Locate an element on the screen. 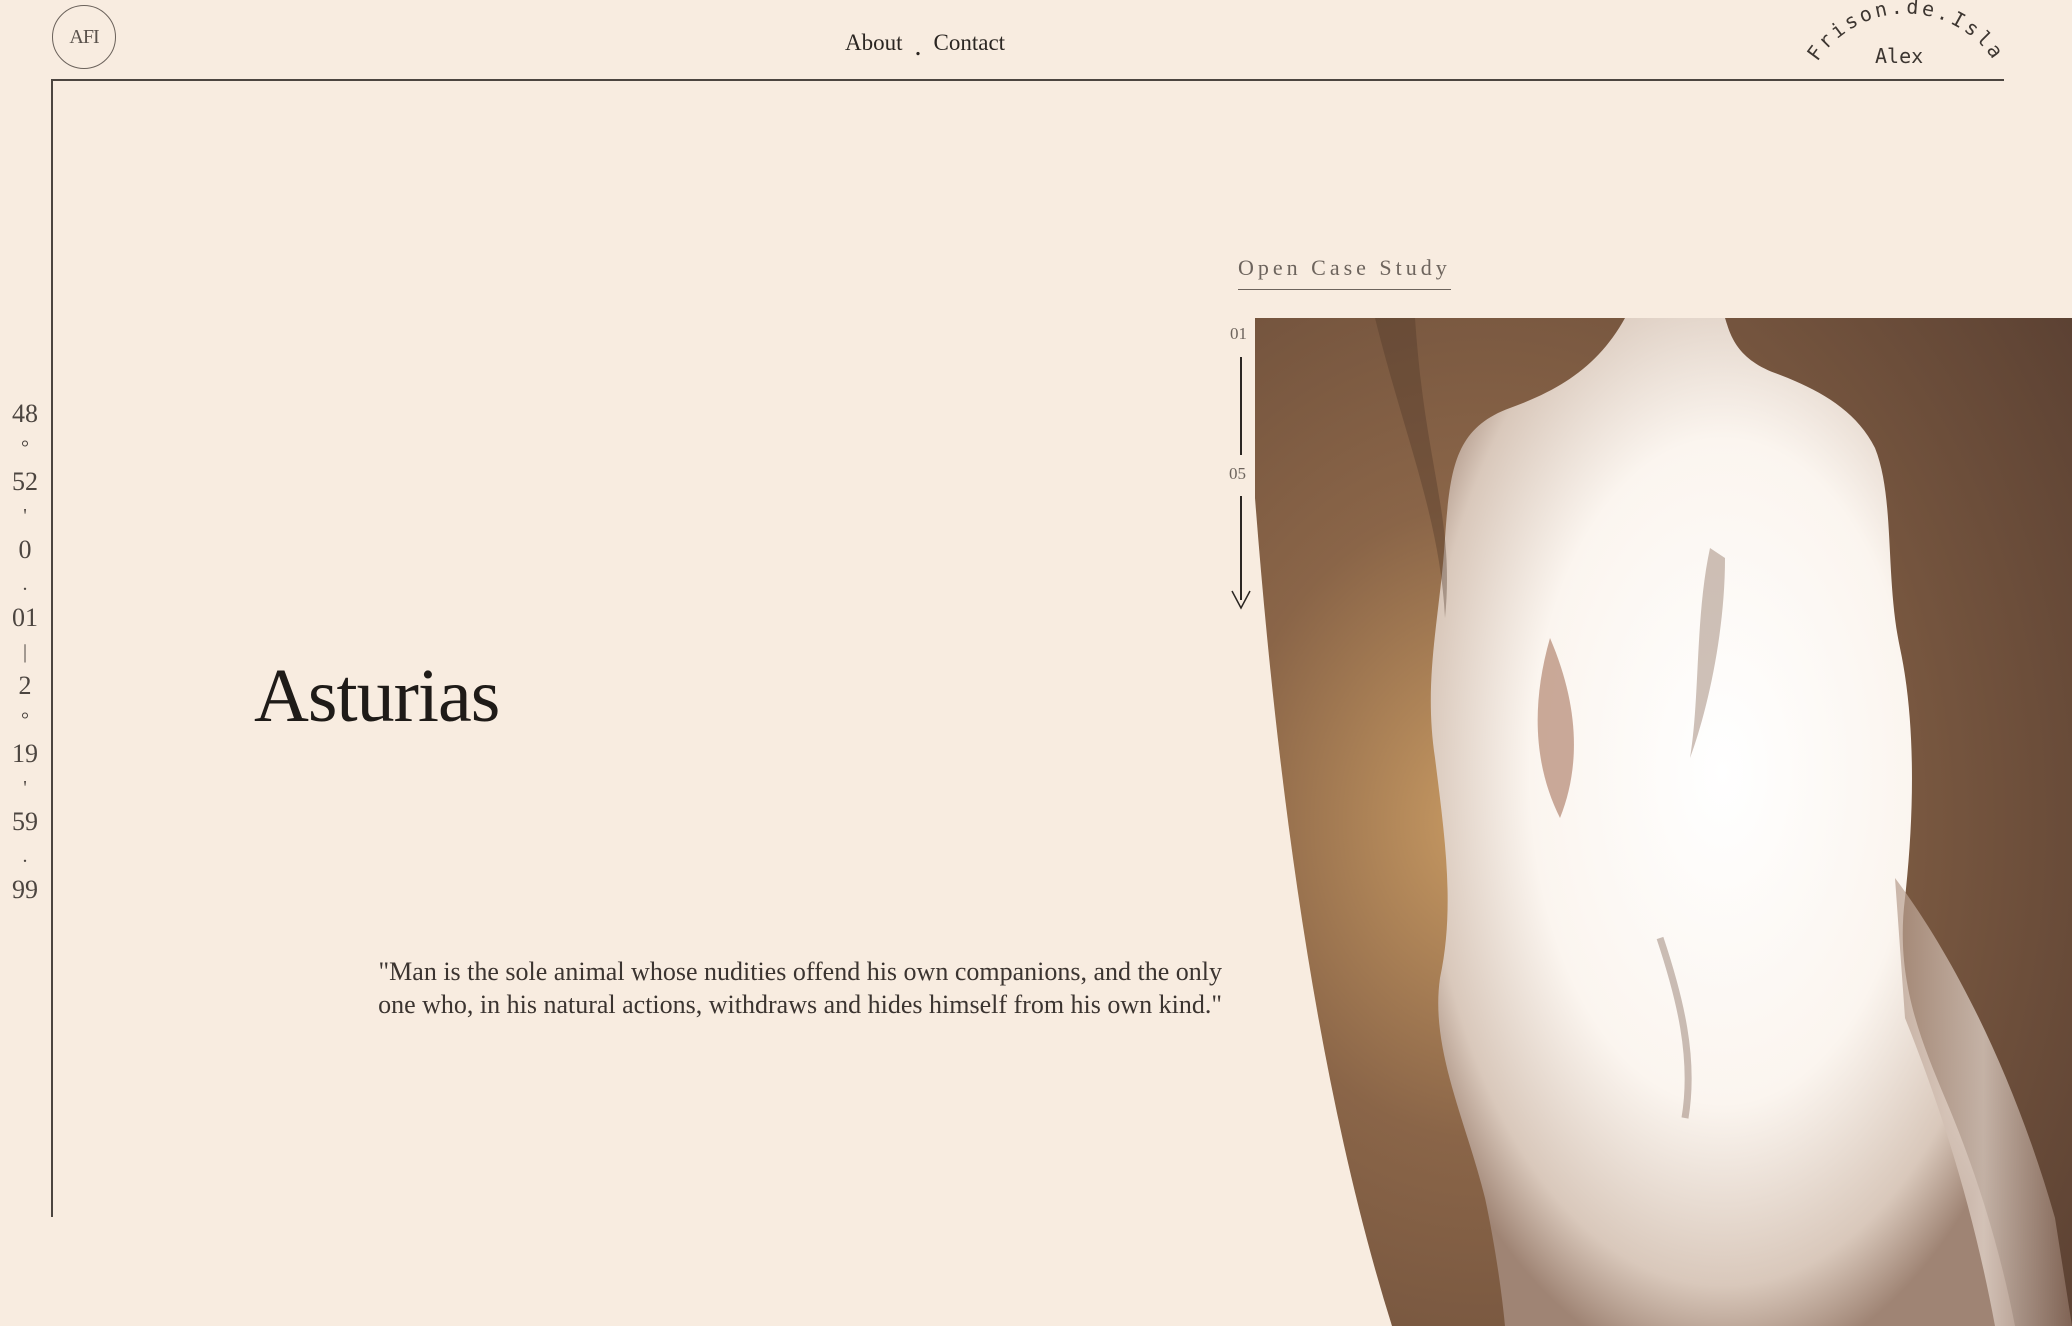 The height and width of the screenshot is (1326, 2072). header-divider is located at coordinates (1027, 80).